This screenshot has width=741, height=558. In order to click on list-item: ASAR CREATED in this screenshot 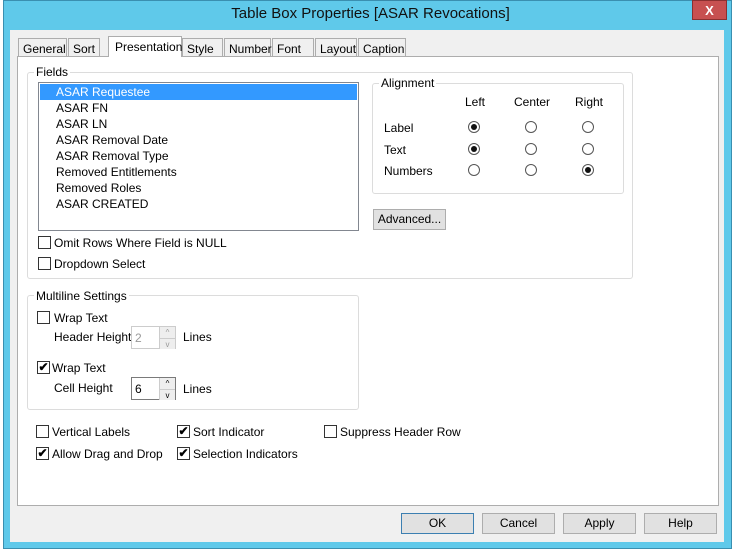, I will do `click(198, 204)`.